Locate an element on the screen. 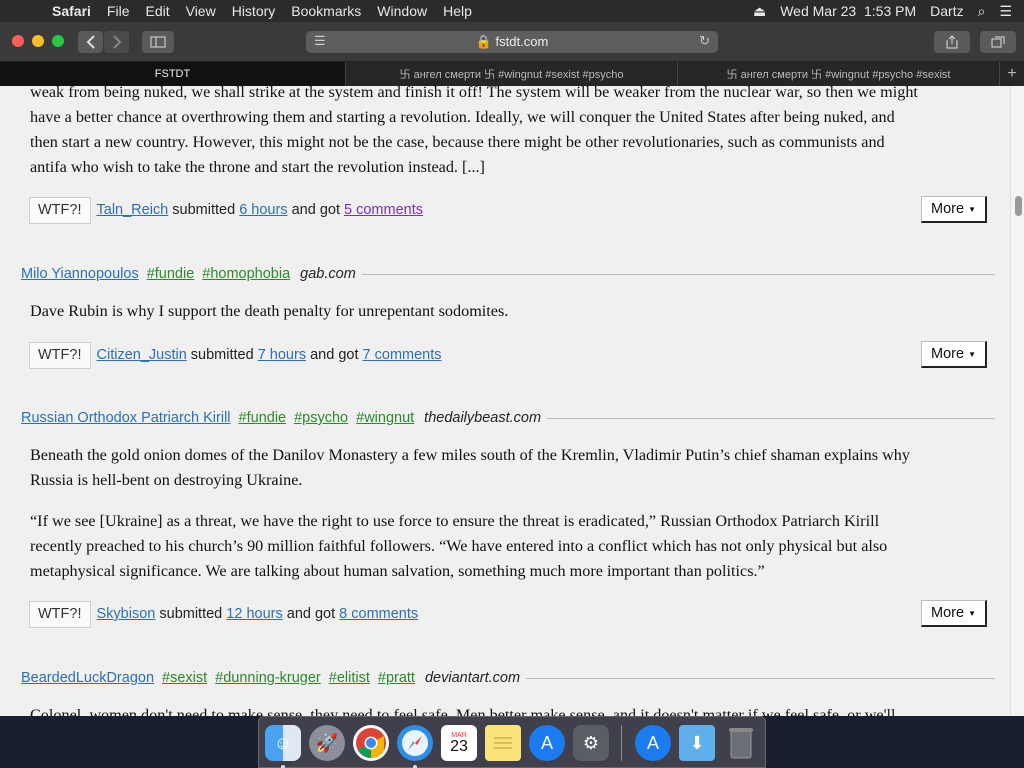 This screenshot has height=768, width=1024. downloads-folder-icon: ⬇ is located at coordinates (697, 743).